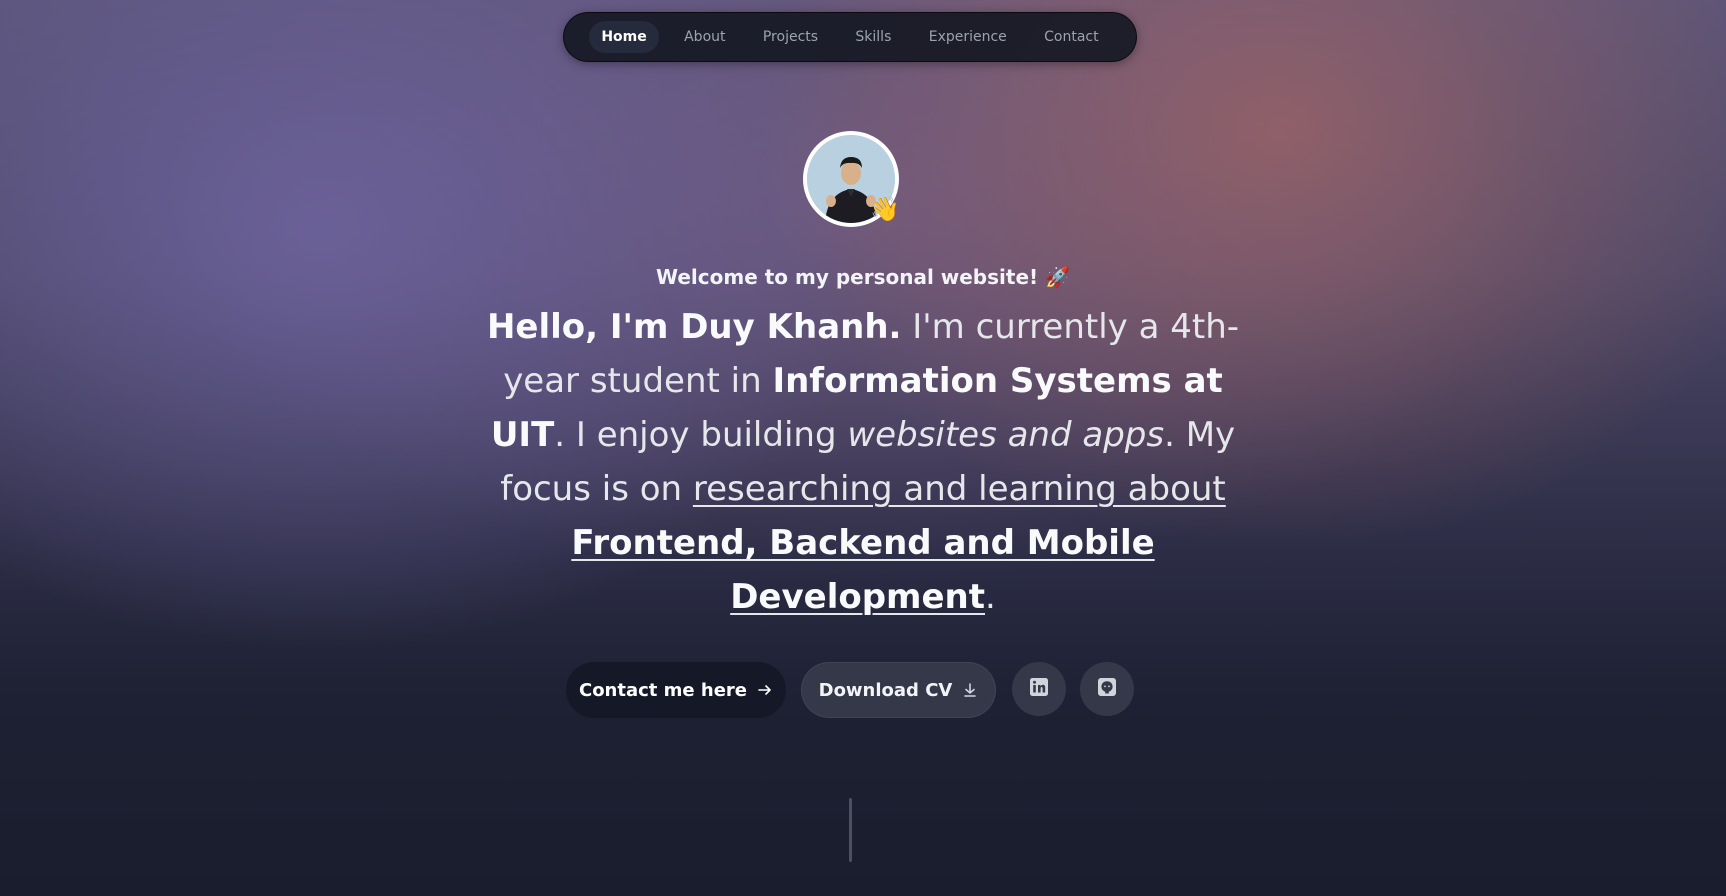 This screenshot has height=896, width=1726. I want to click on linkedin-button, so click(1039, 689).